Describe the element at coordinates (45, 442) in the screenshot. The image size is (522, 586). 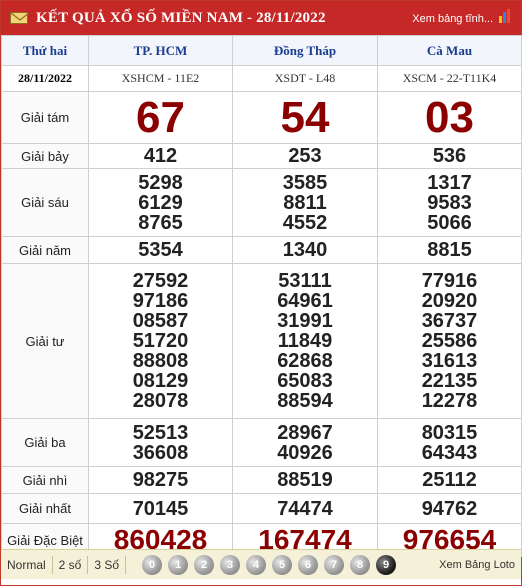
I see `prize-label: Giải ba` at that location.